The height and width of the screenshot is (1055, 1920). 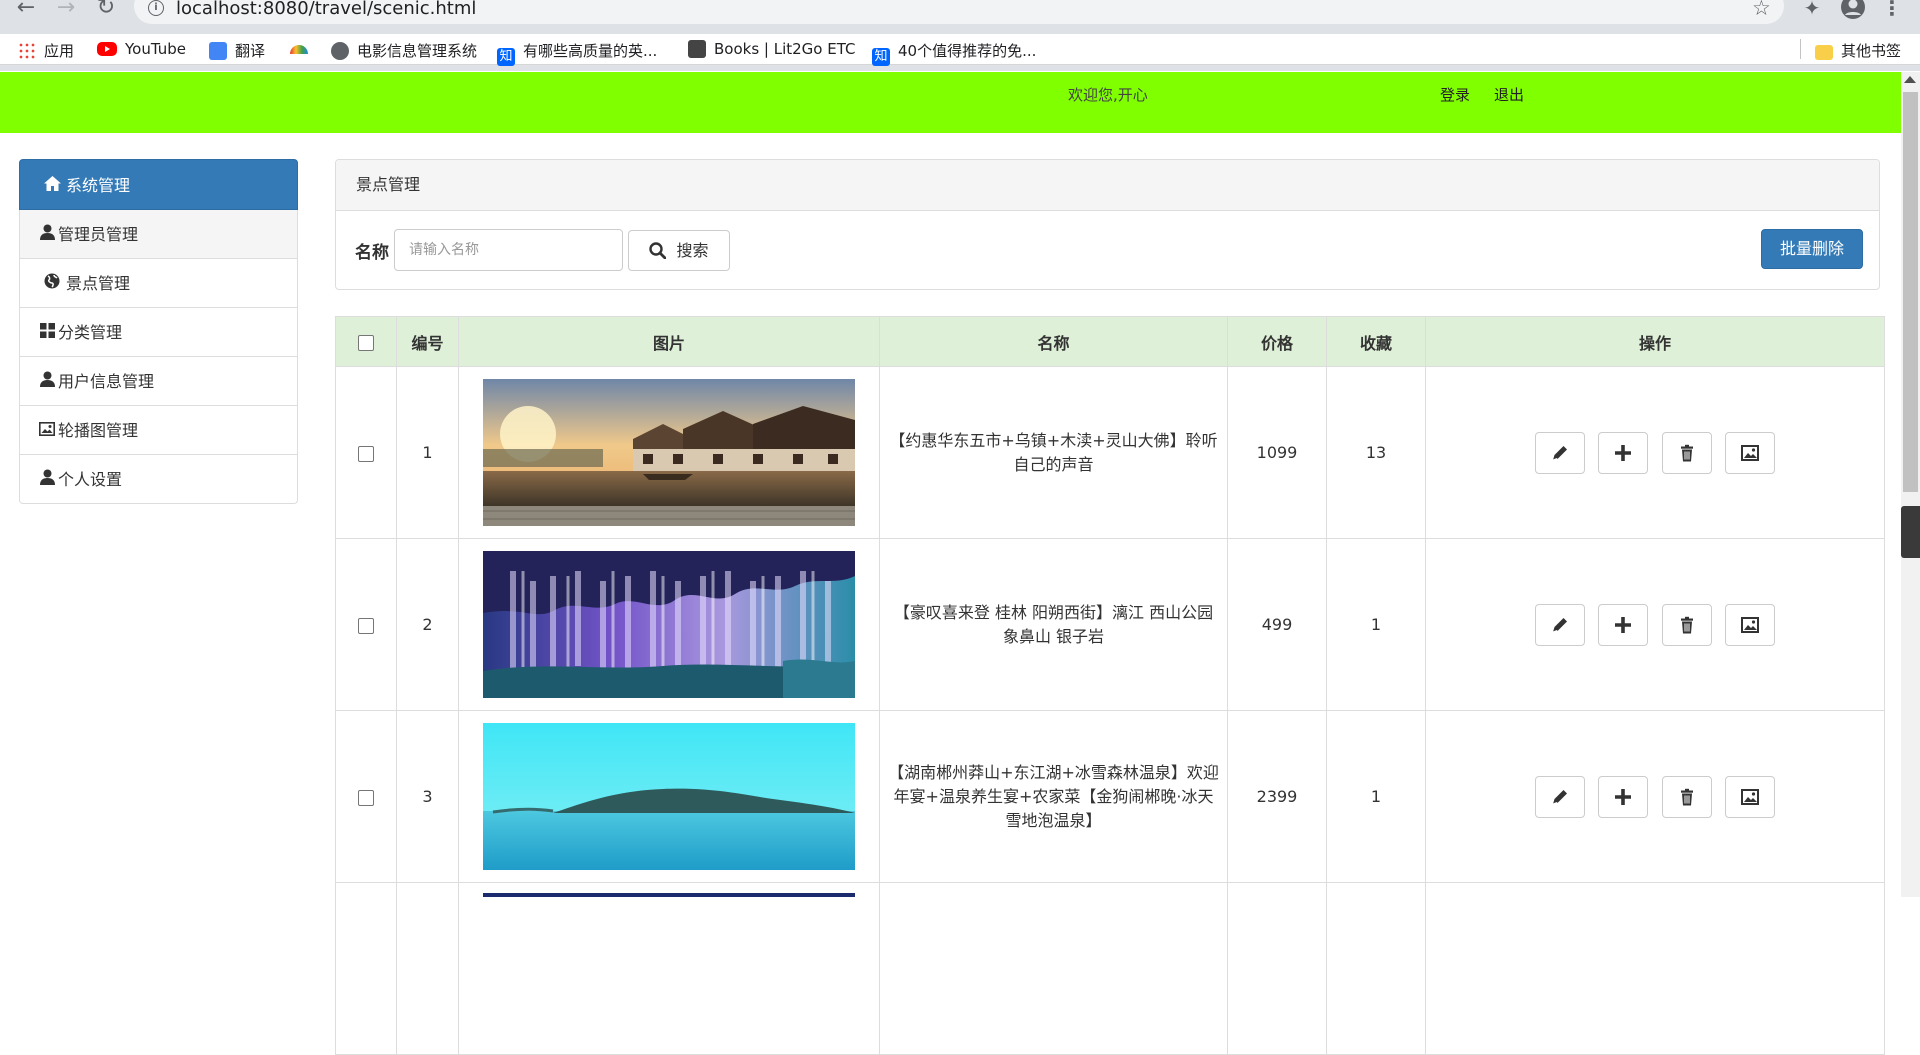 What do you see at coordinates (950, 102) in the screenshot?
I see `top-header-bar` at bounding box center [950, 102].